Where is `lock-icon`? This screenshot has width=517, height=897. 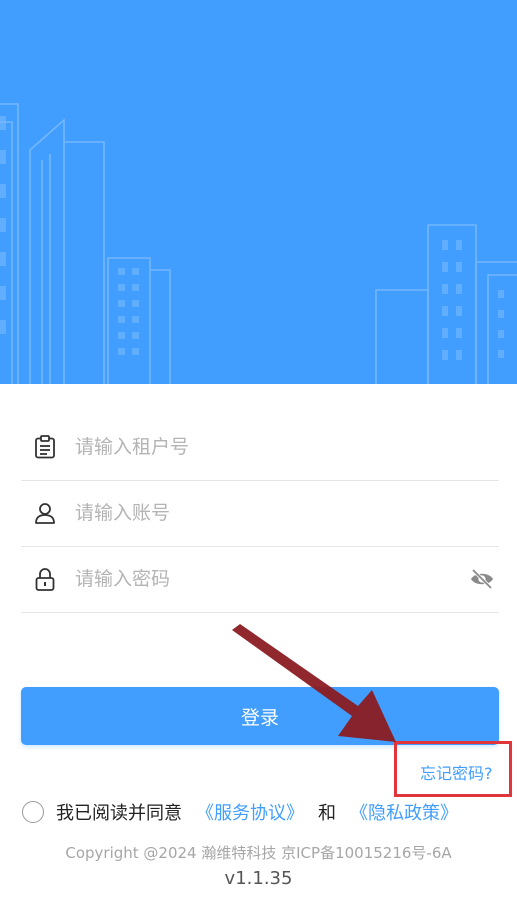
lock-icon is located at coordinates (45, 579).